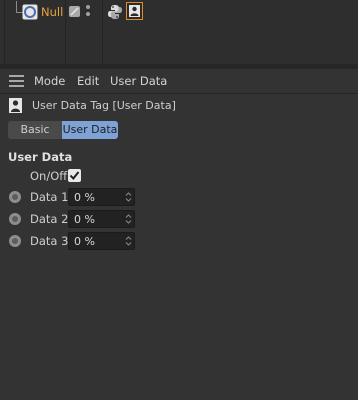  I want to click on attribute-menubar: Mode Edit User Data, so click(179, 81).